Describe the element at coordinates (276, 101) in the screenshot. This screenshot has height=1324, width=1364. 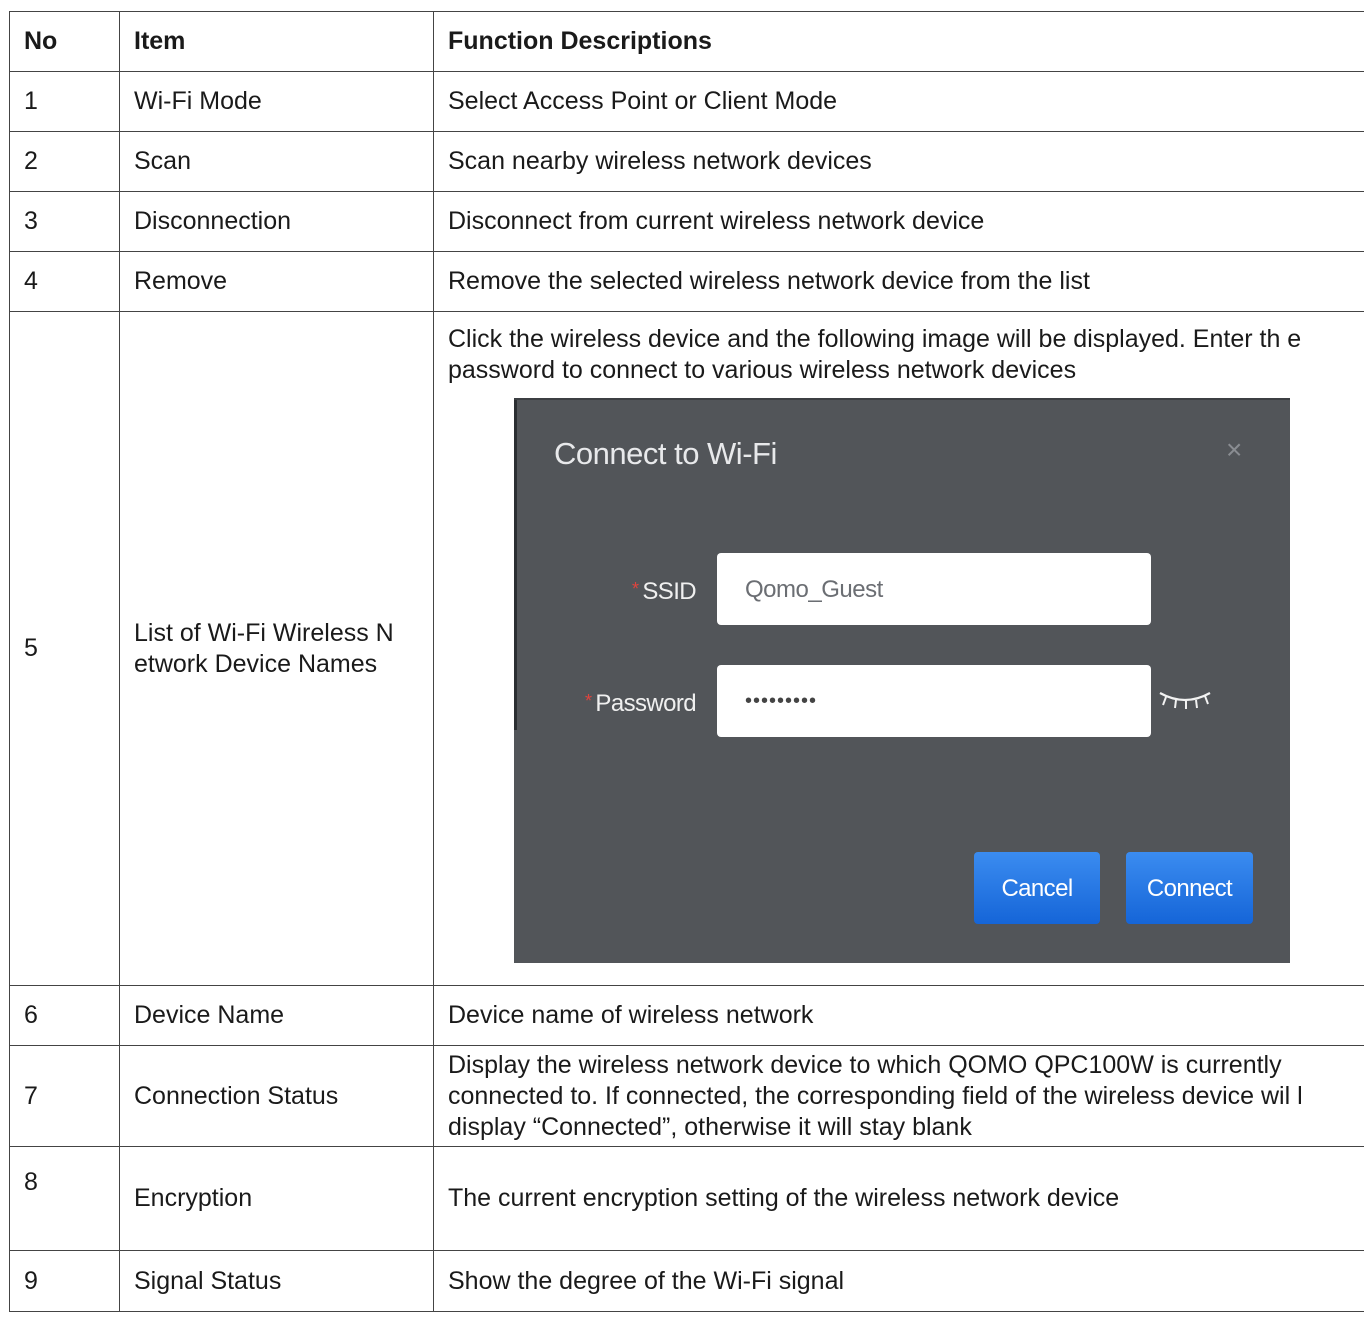
I see `row-item: Wi-Fi Mode` at that location.